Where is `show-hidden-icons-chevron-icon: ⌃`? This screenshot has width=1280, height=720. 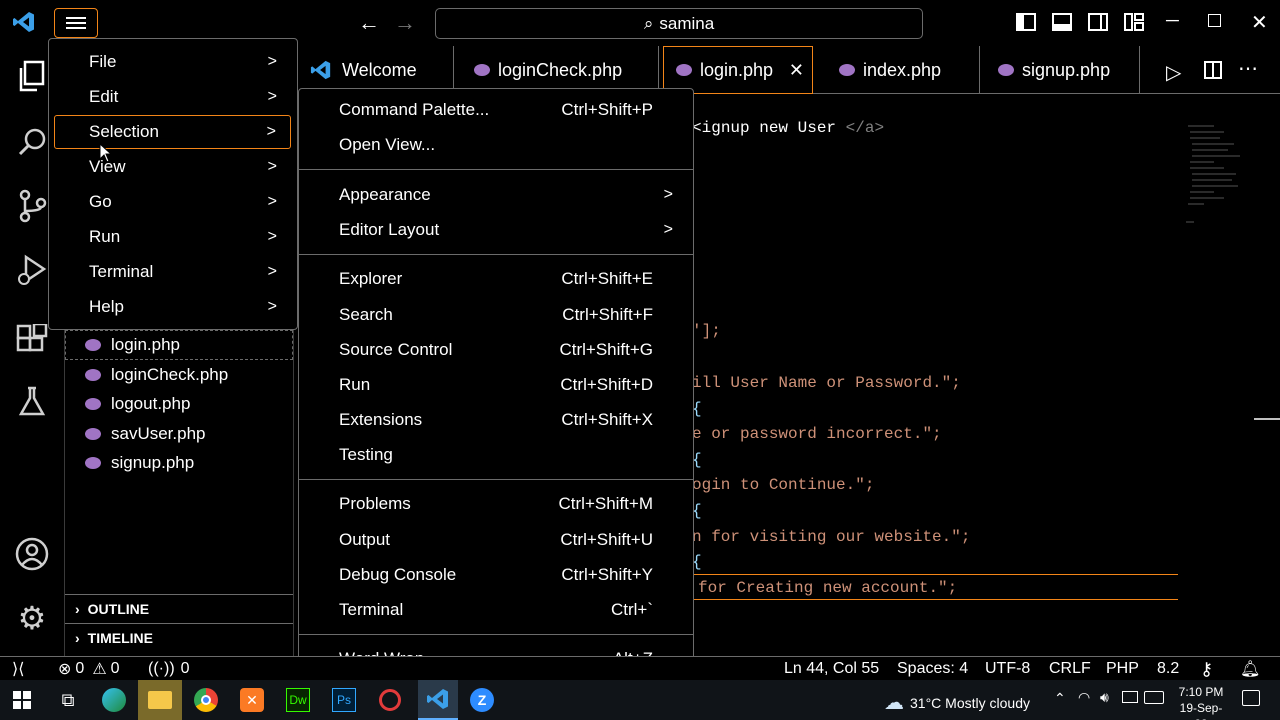 show-hidden-icons-chevron-icon: ⌃ is located at coordinates (1060, 698).